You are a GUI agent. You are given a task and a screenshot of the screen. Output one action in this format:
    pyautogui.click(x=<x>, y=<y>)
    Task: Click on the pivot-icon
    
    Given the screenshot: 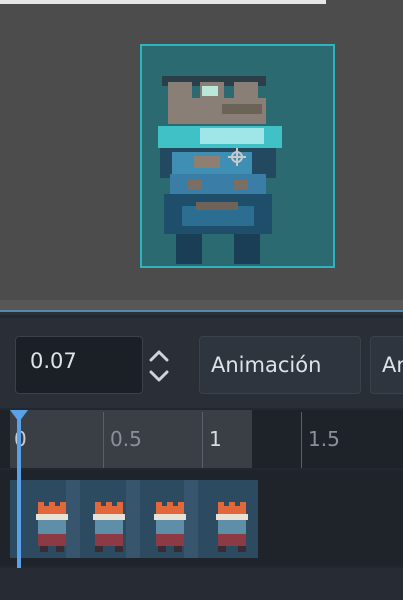 What is the action you would take?
    pyautogui.click(x=237, y=157)
    